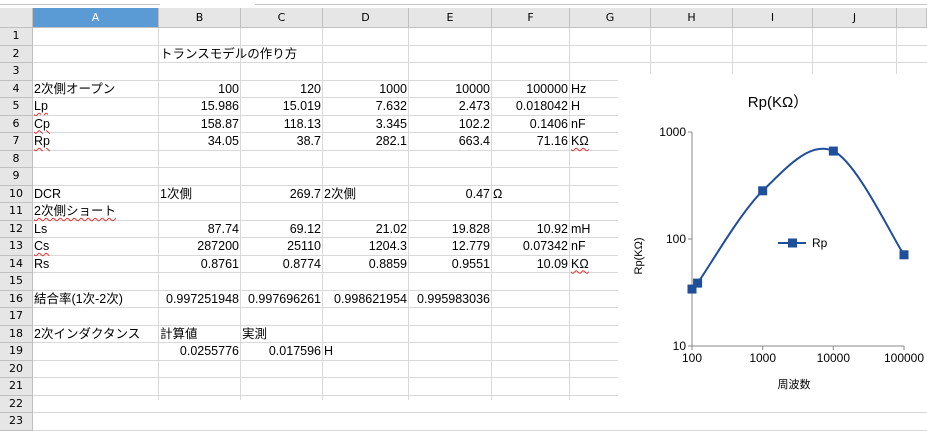 The image size is (927, 431). I want to click on row-header-12: 12, so click(16, 229).